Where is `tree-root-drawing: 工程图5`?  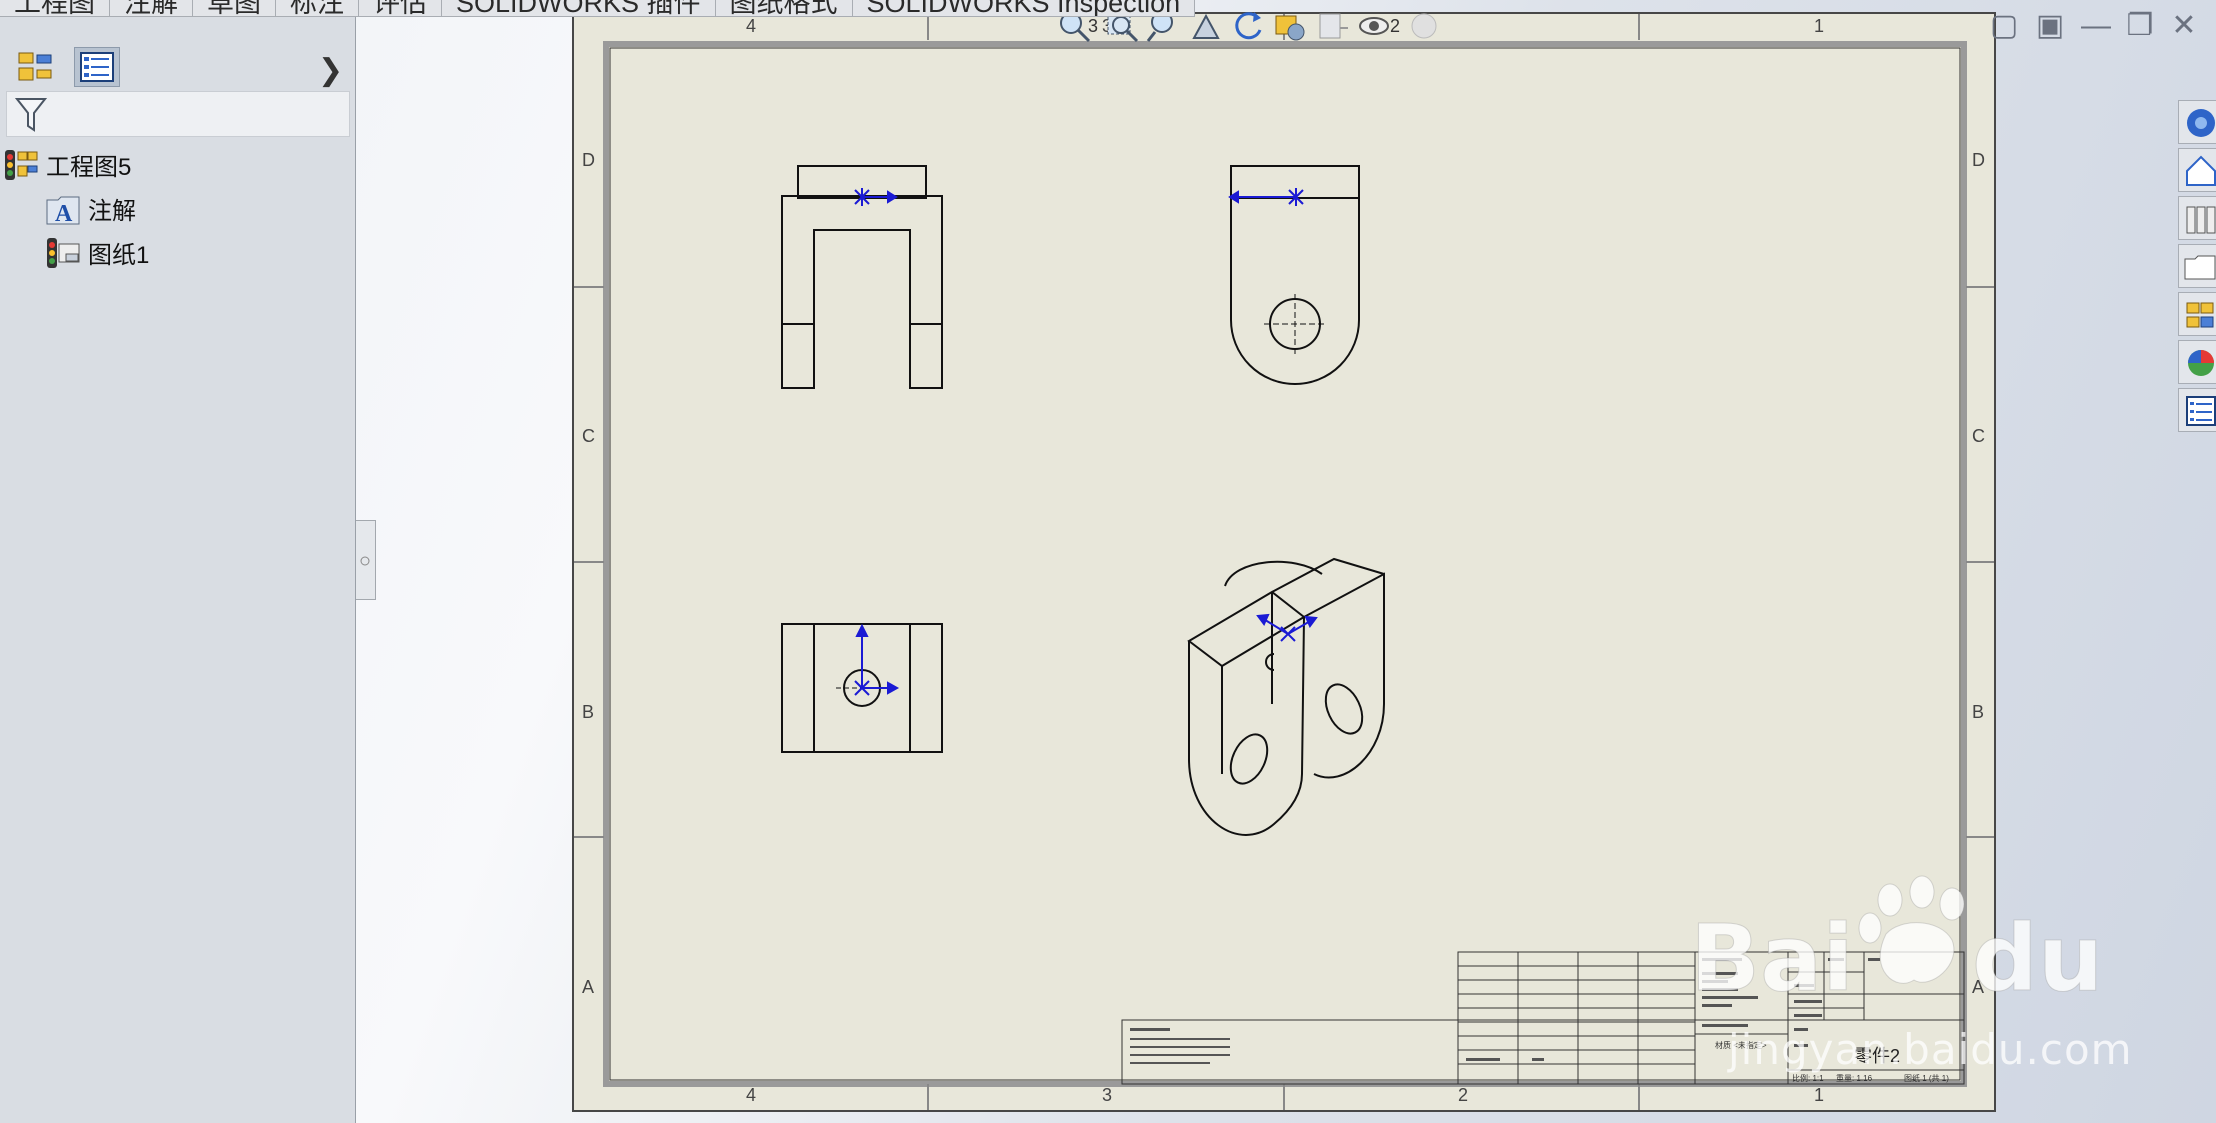 tree-root-drawing: 工程图5 is located at coordinates (67, 164).